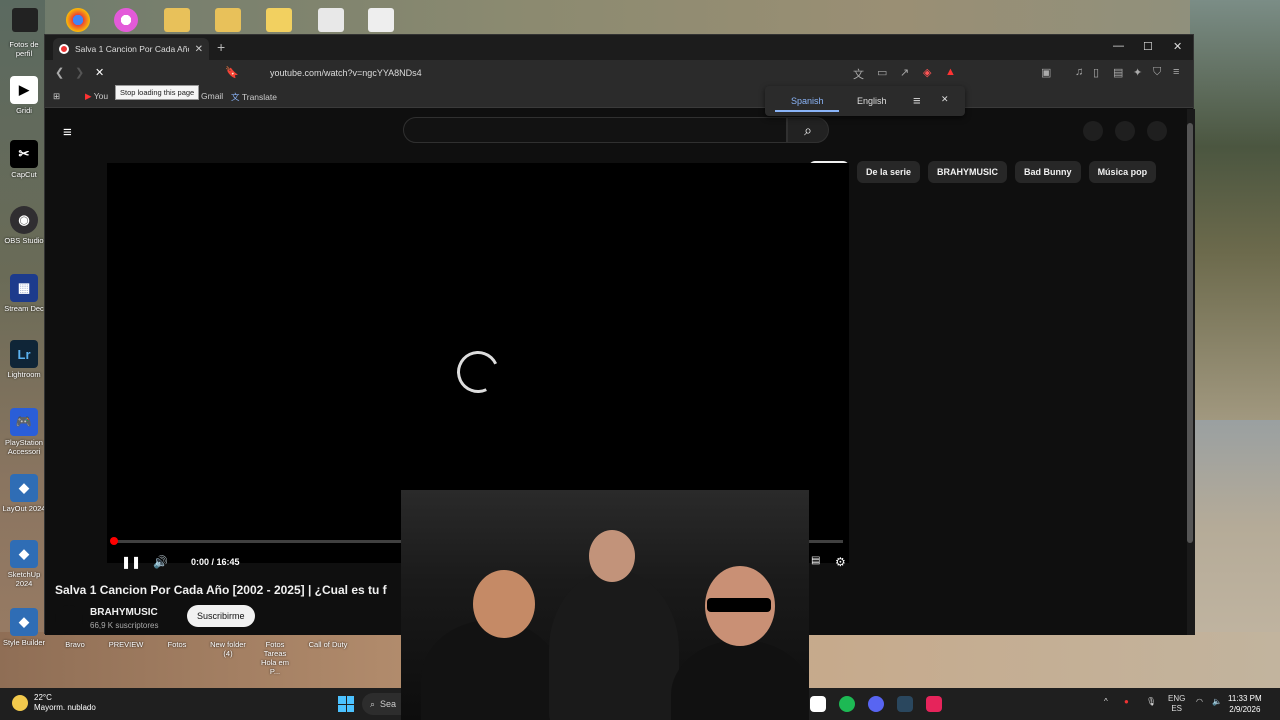 The image size is (1280, 720). What do you see at coordinates (24, 110) in the screenshot?
I see `desktop-icon-label: Gridi` at bounding box center [24, 110].